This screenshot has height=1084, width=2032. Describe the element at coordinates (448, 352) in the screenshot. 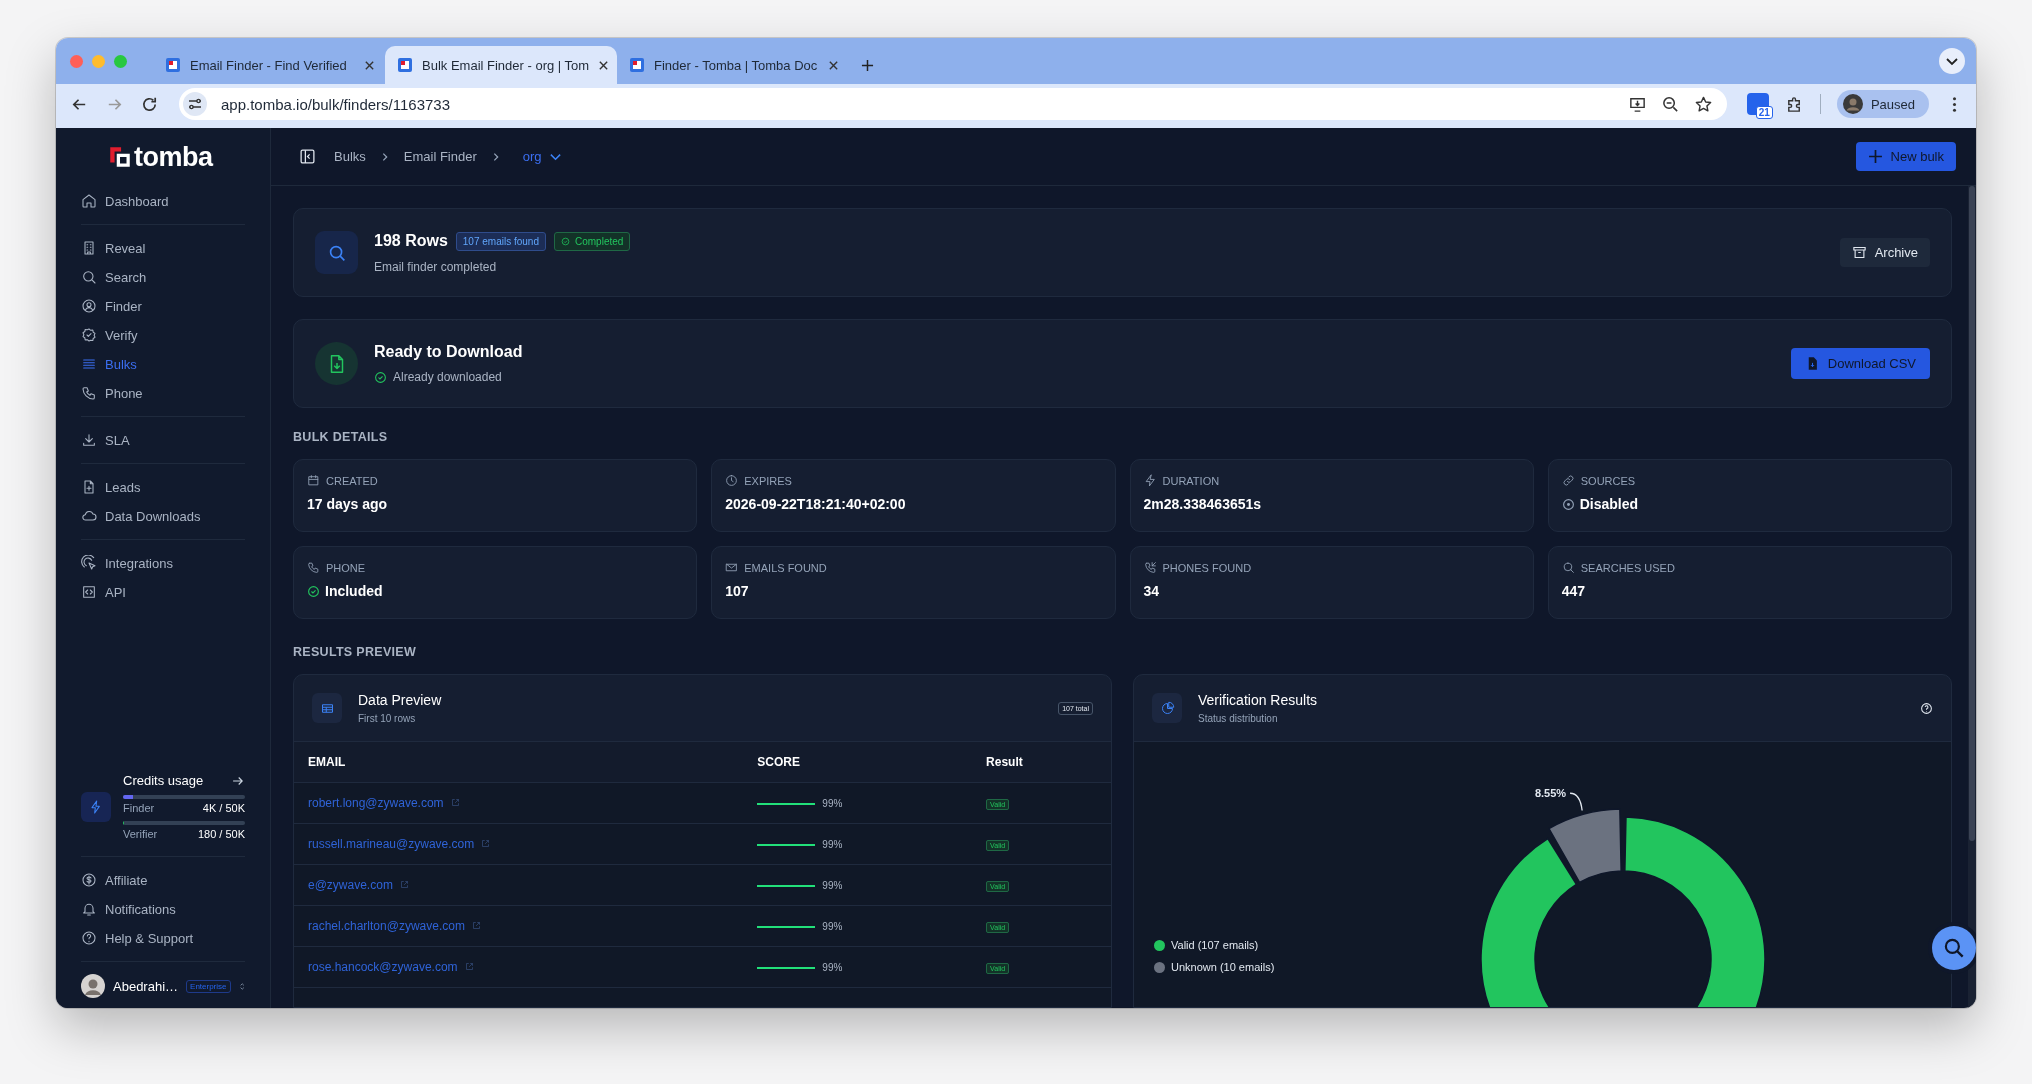

I see `download-title: Ready to Download` at that location.